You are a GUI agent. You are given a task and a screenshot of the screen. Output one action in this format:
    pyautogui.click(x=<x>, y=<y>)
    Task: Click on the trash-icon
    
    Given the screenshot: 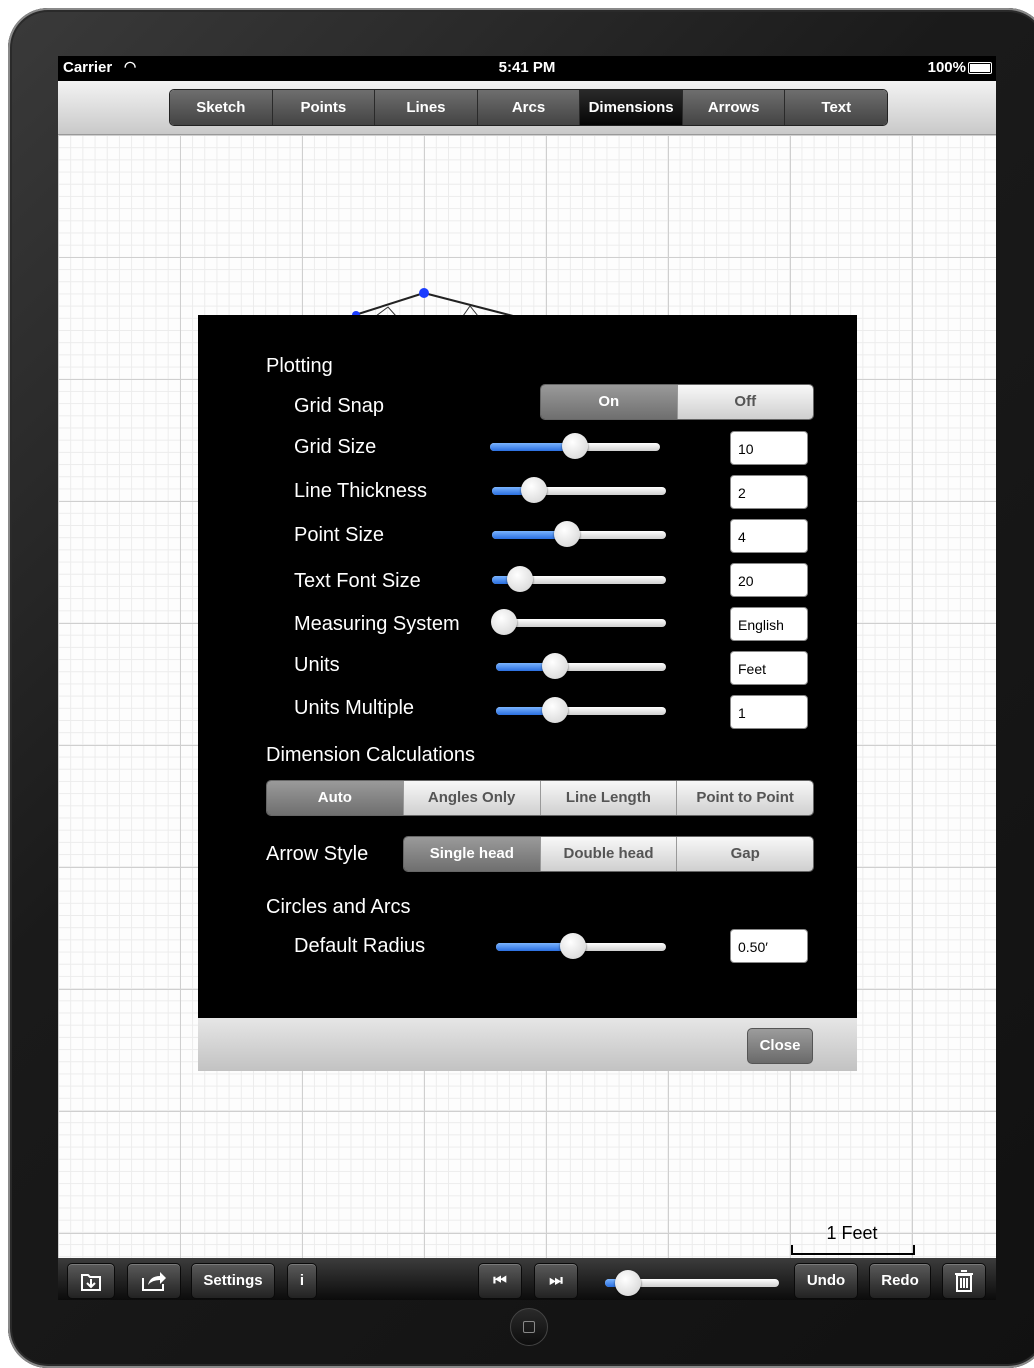 What is the action you would take?
    pyautogui.click(x=964, y=1281)
    